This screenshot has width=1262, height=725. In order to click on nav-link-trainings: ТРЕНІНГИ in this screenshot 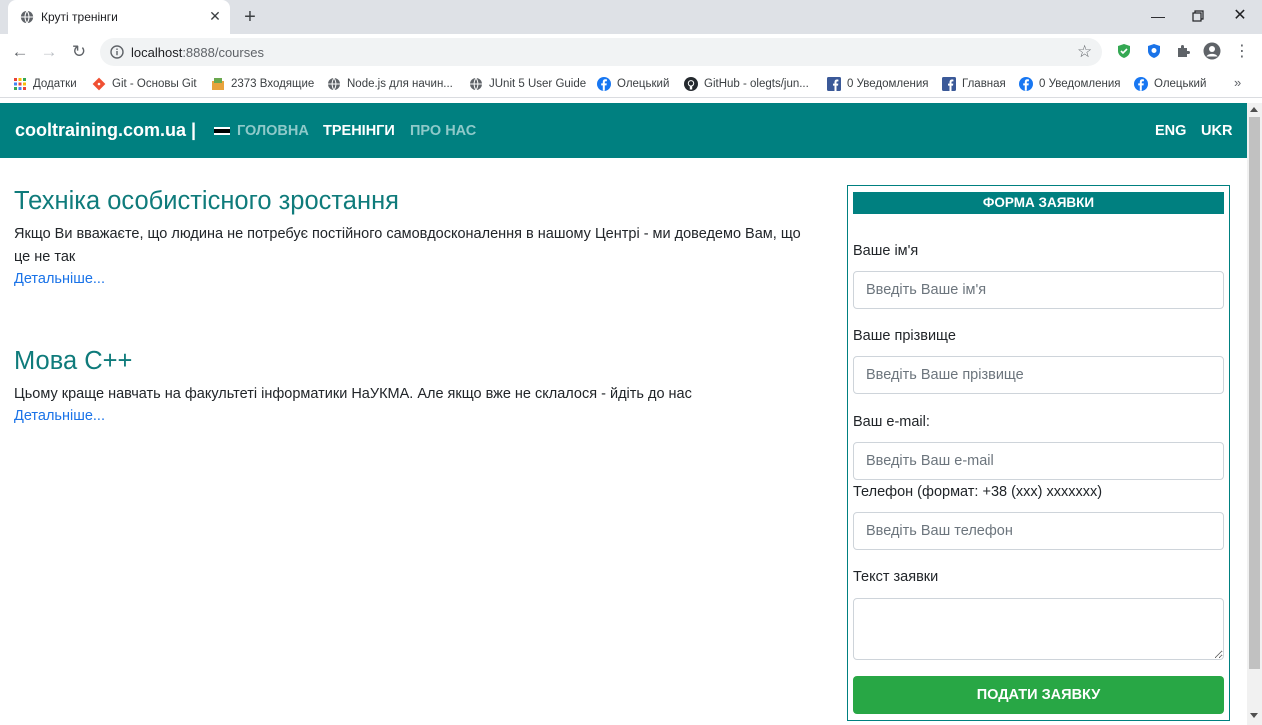, I will do `click(359, 131)`.